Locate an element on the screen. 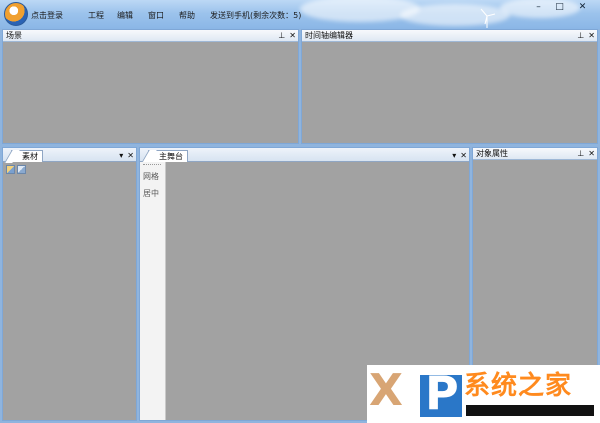 This screenshot has width=600, height=423. minimize-button: – is located at coordinates (538, 8).